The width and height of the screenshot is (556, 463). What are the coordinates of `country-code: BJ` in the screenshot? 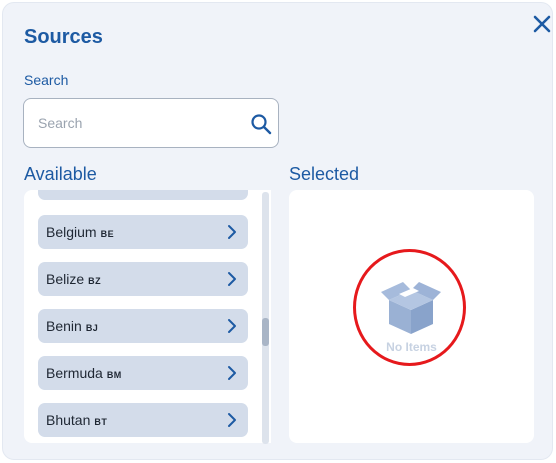 It's located at (92, 328).